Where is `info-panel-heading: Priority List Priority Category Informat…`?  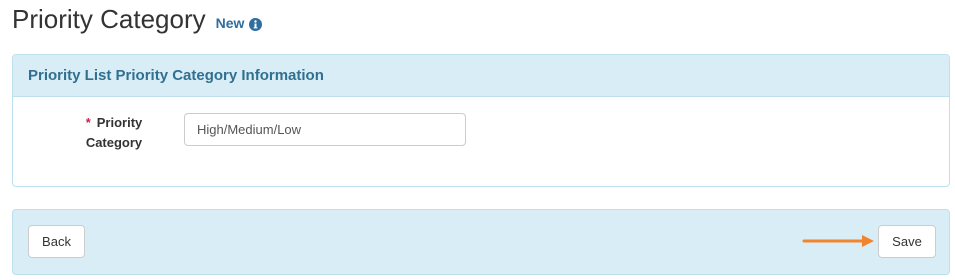
info-panel-heading: Priority List Priority Category Informat… is located at coordinates (481, 76).